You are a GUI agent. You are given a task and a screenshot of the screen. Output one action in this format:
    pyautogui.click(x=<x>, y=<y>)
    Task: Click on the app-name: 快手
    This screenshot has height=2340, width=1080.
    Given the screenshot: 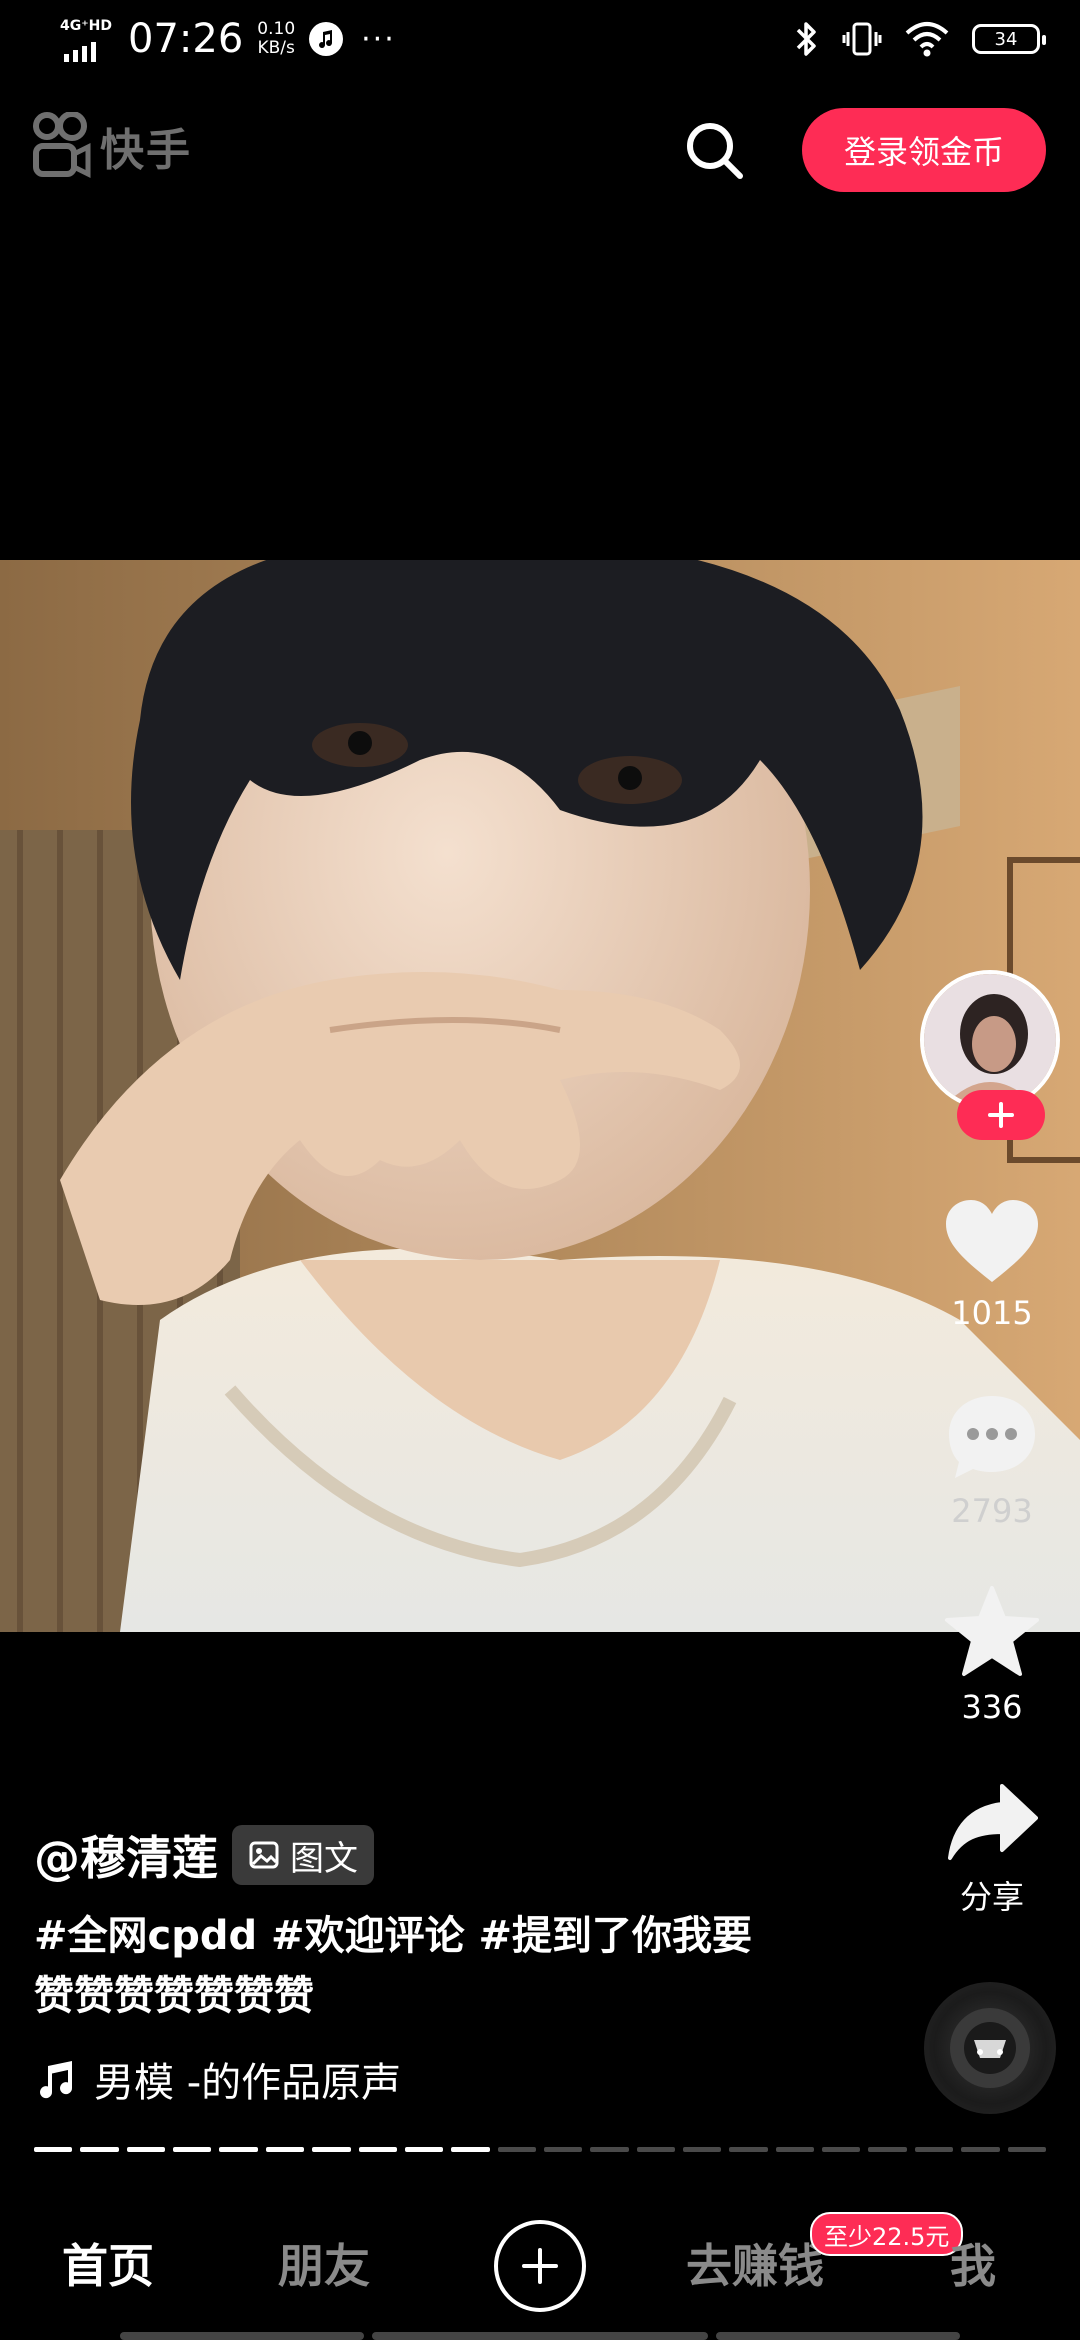 What is the action you would take?
    pyautogui.click(x=146, y=150)
    